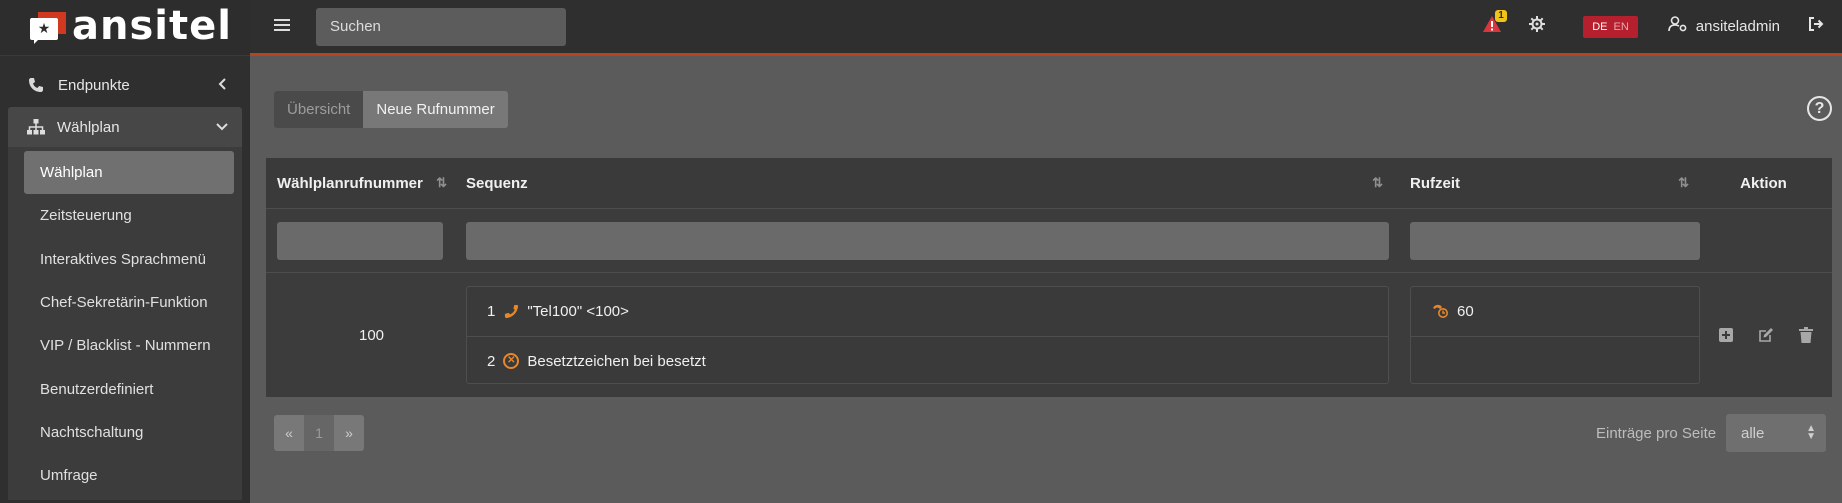 This screenshot has width=1842, height=503. I want to click on sidebar-item-vip-blacklist: VIP / Blacklist - Nummern, so click(129, 345).